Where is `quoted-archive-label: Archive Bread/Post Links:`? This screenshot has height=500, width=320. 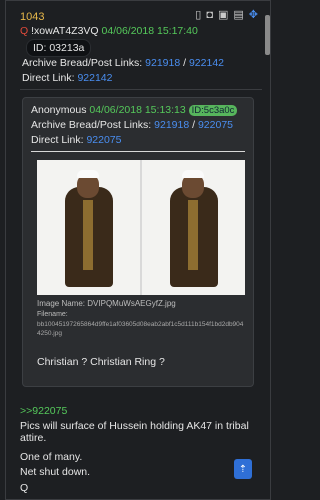 quoted-archive-label: Archive Bread/Post Links: is located at coordinates (91, 125).